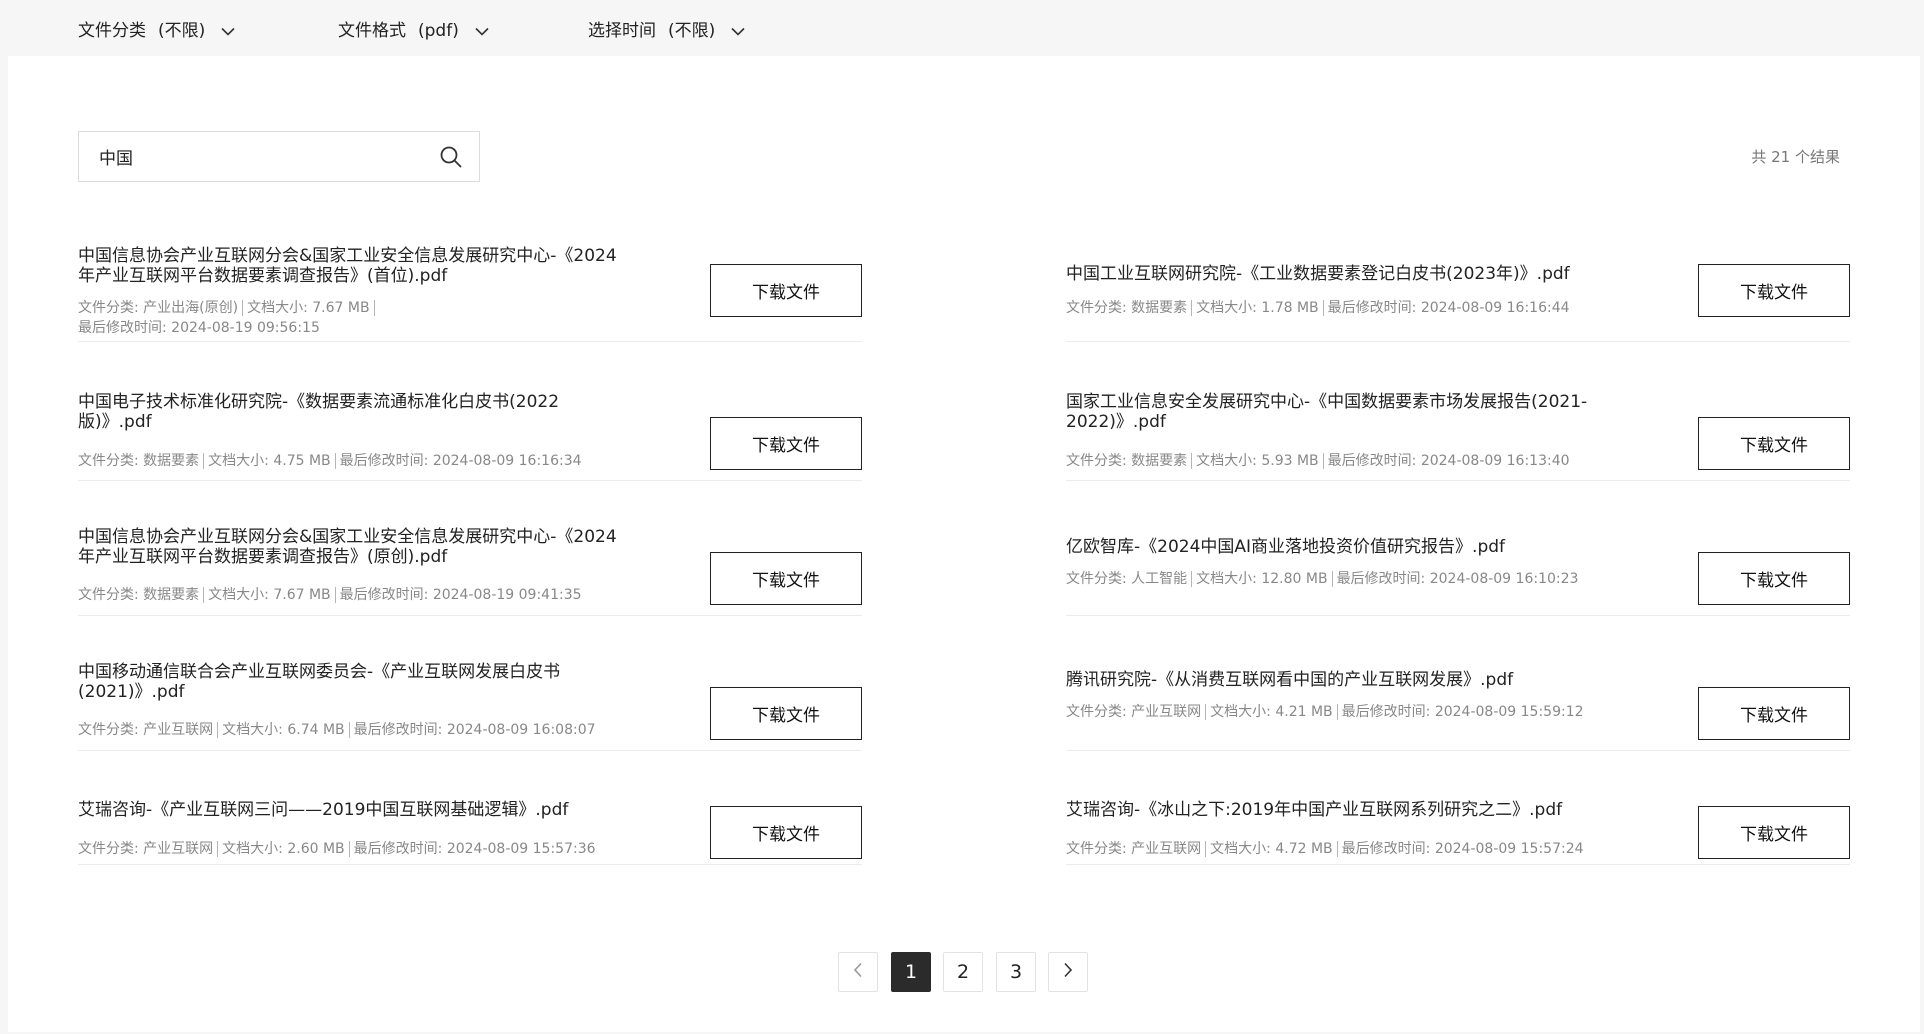 The width and height of the screenshot is (1924, 1034). I want to click on file-size: 文档大小: 1.78 MB, so click(1257, 308).